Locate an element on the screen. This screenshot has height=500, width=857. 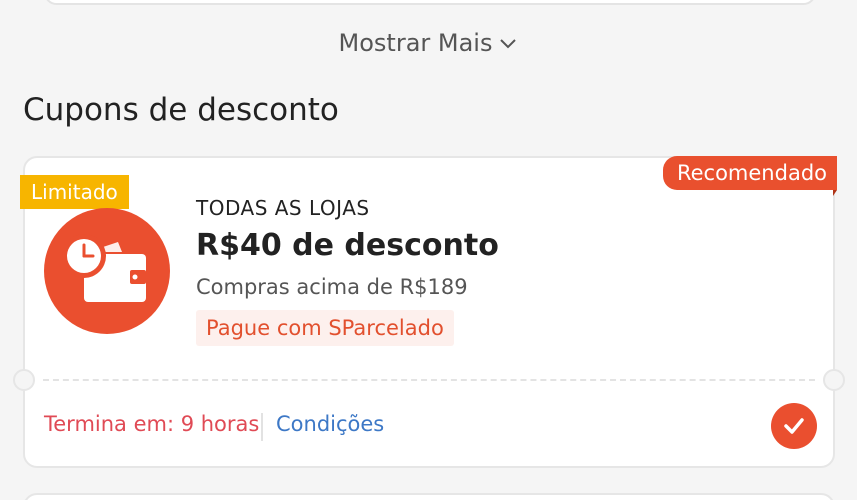
previous-card is located at coordinates (430, 2).